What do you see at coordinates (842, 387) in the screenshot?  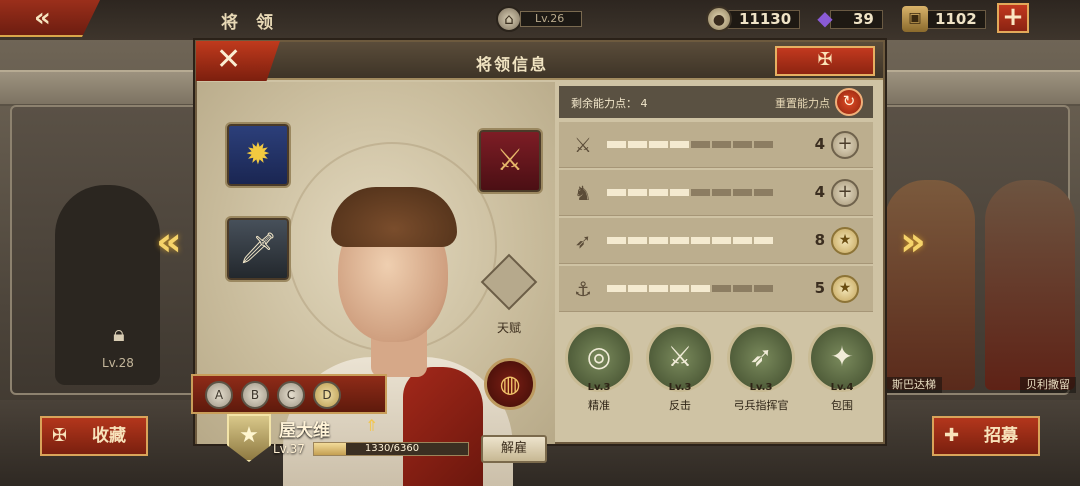 I see `skill-level: Lv.4` at bounding box center [842, 387].